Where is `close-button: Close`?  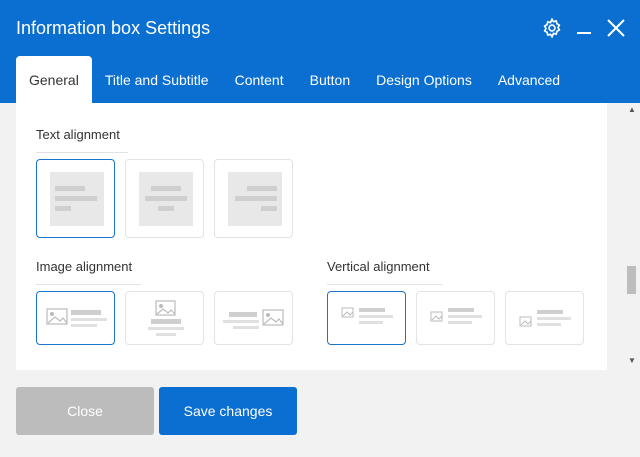
close-button: Close is located at coordinates (85, 411).